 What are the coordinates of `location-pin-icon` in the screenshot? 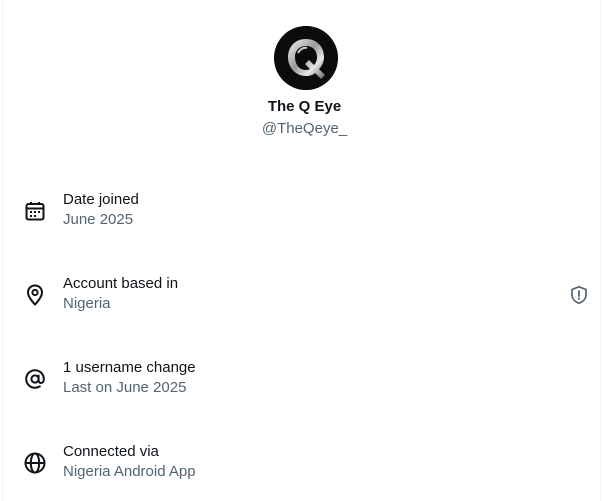 It's located at (35, 295).